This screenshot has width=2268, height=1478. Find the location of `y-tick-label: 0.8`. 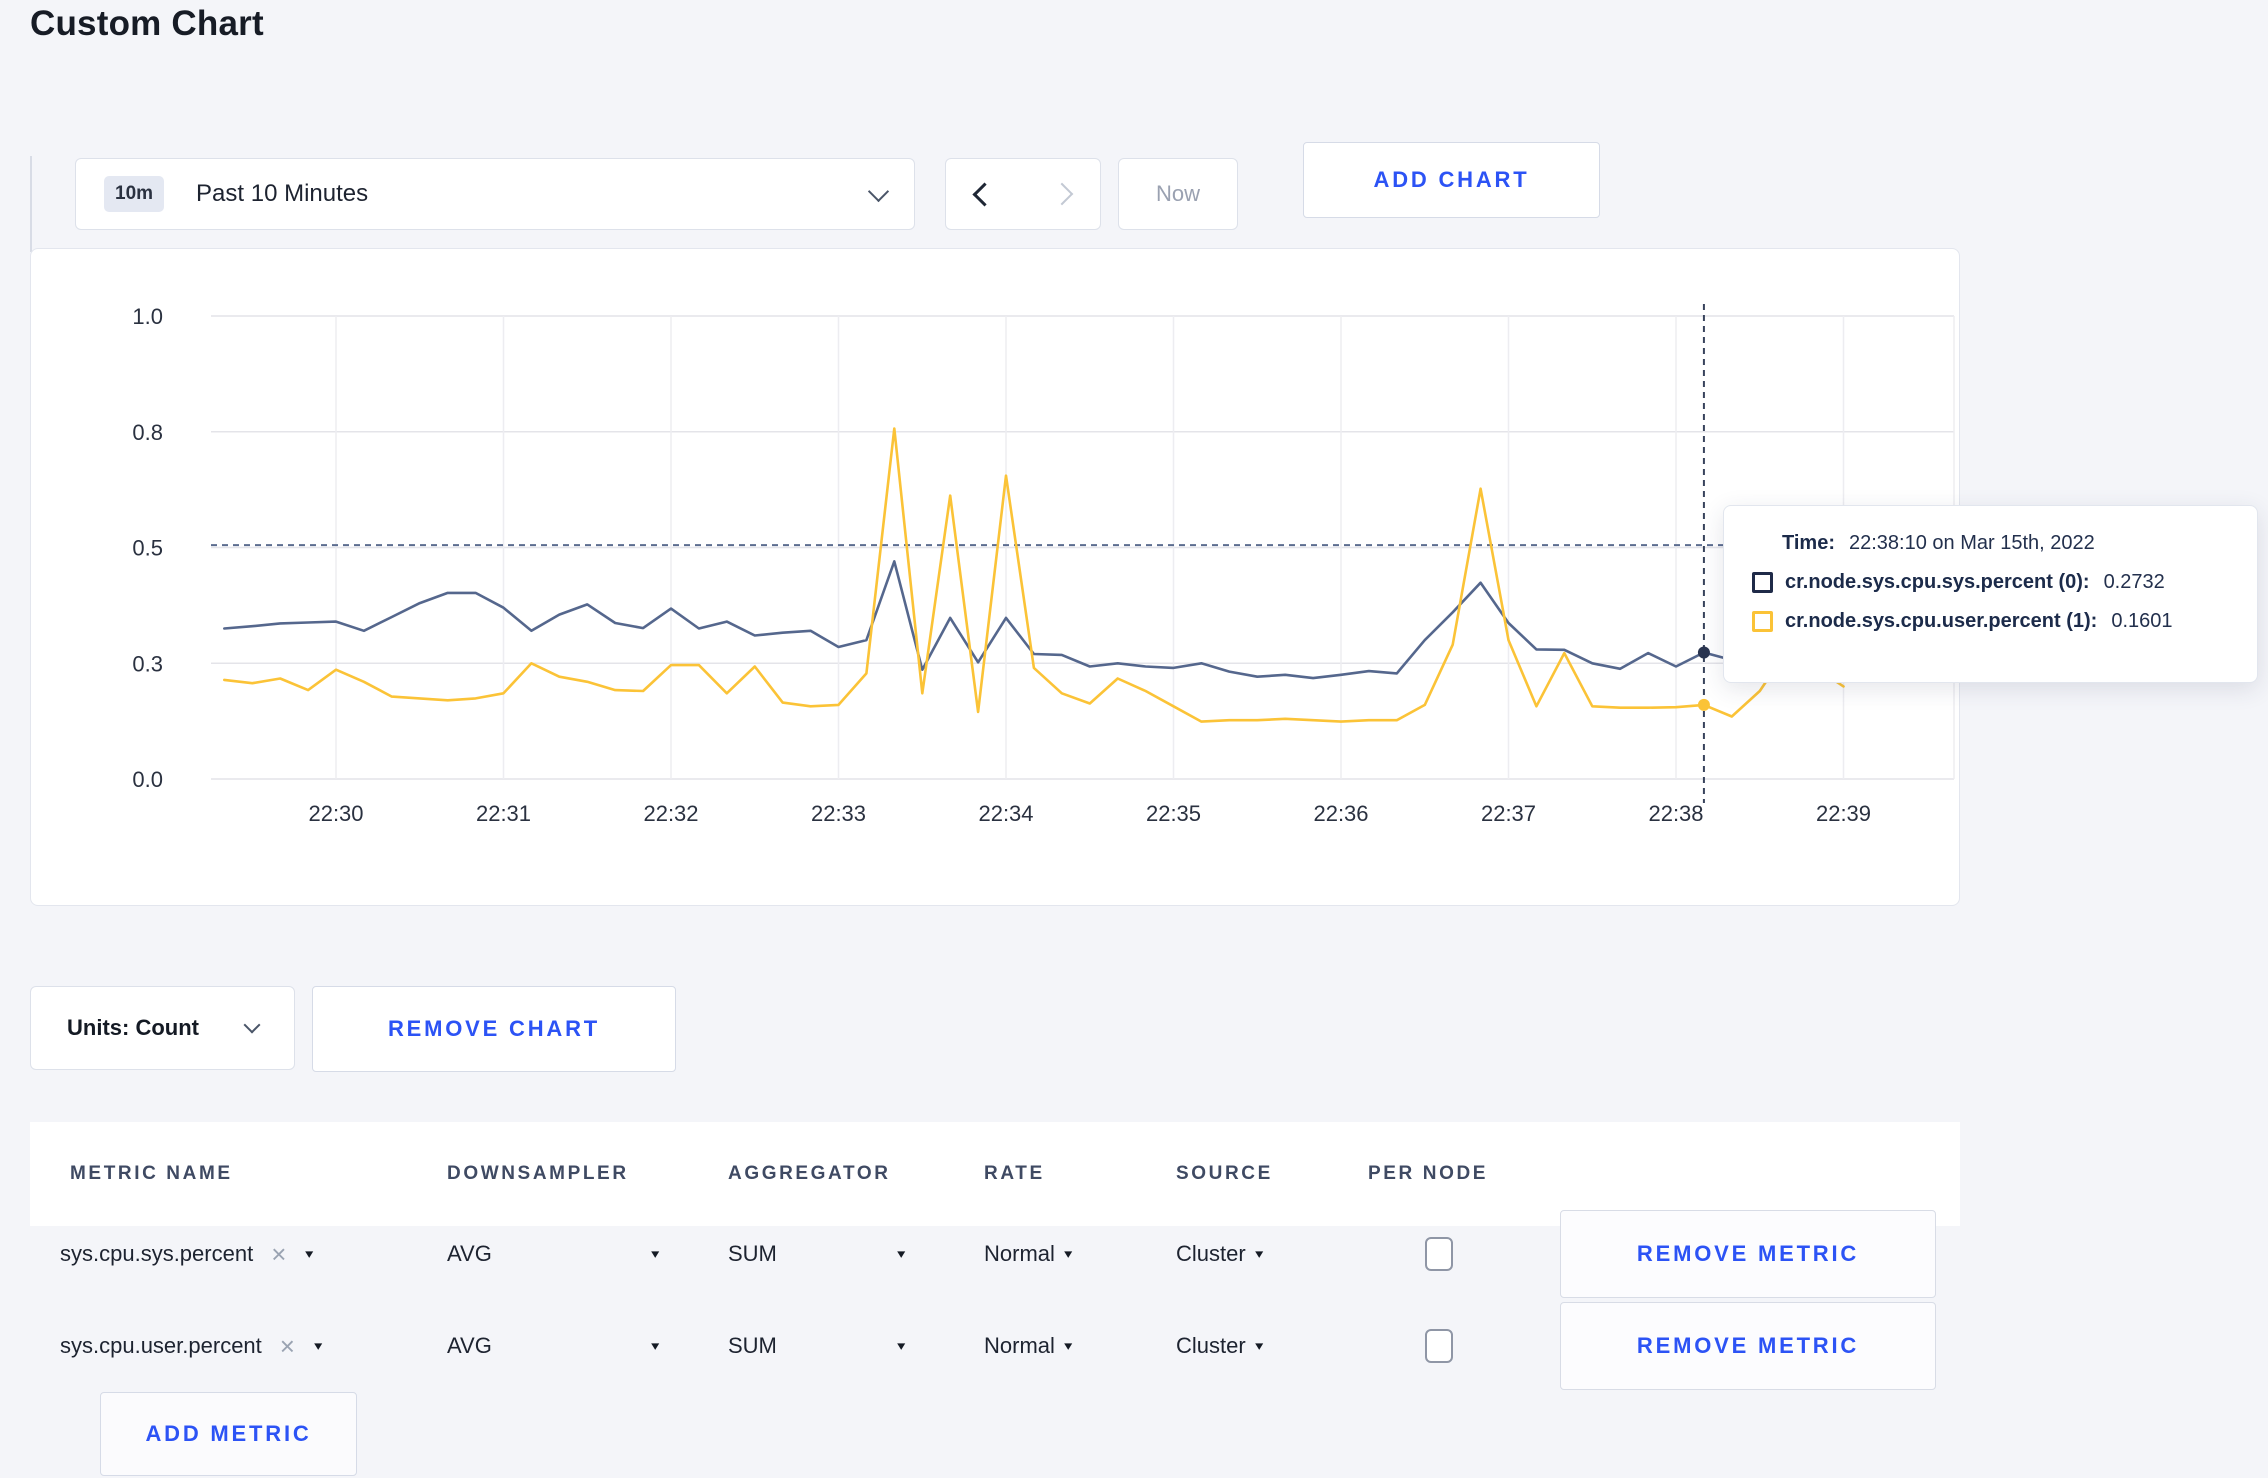

y-tick-label: 0.8 is located at coordinates (147, 432).